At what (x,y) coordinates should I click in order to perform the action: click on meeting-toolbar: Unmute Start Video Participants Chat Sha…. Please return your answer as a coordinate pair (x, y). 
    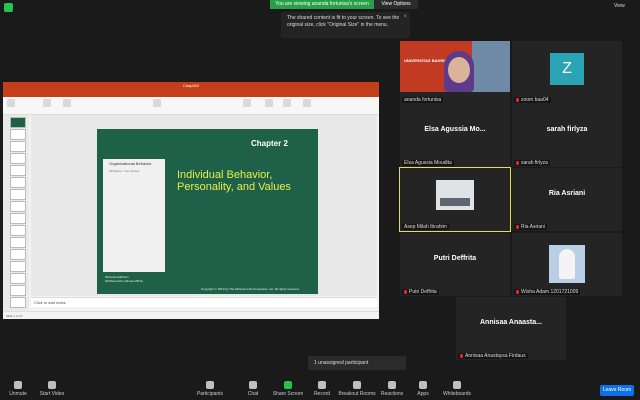
    Looking at the image, I should click on (320, 389).